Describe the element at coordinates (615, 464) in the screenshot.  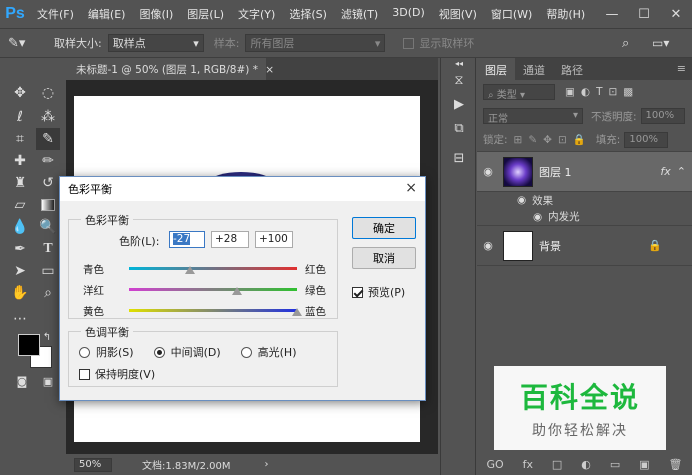
I see `new-group-icon: ▭` at that location.